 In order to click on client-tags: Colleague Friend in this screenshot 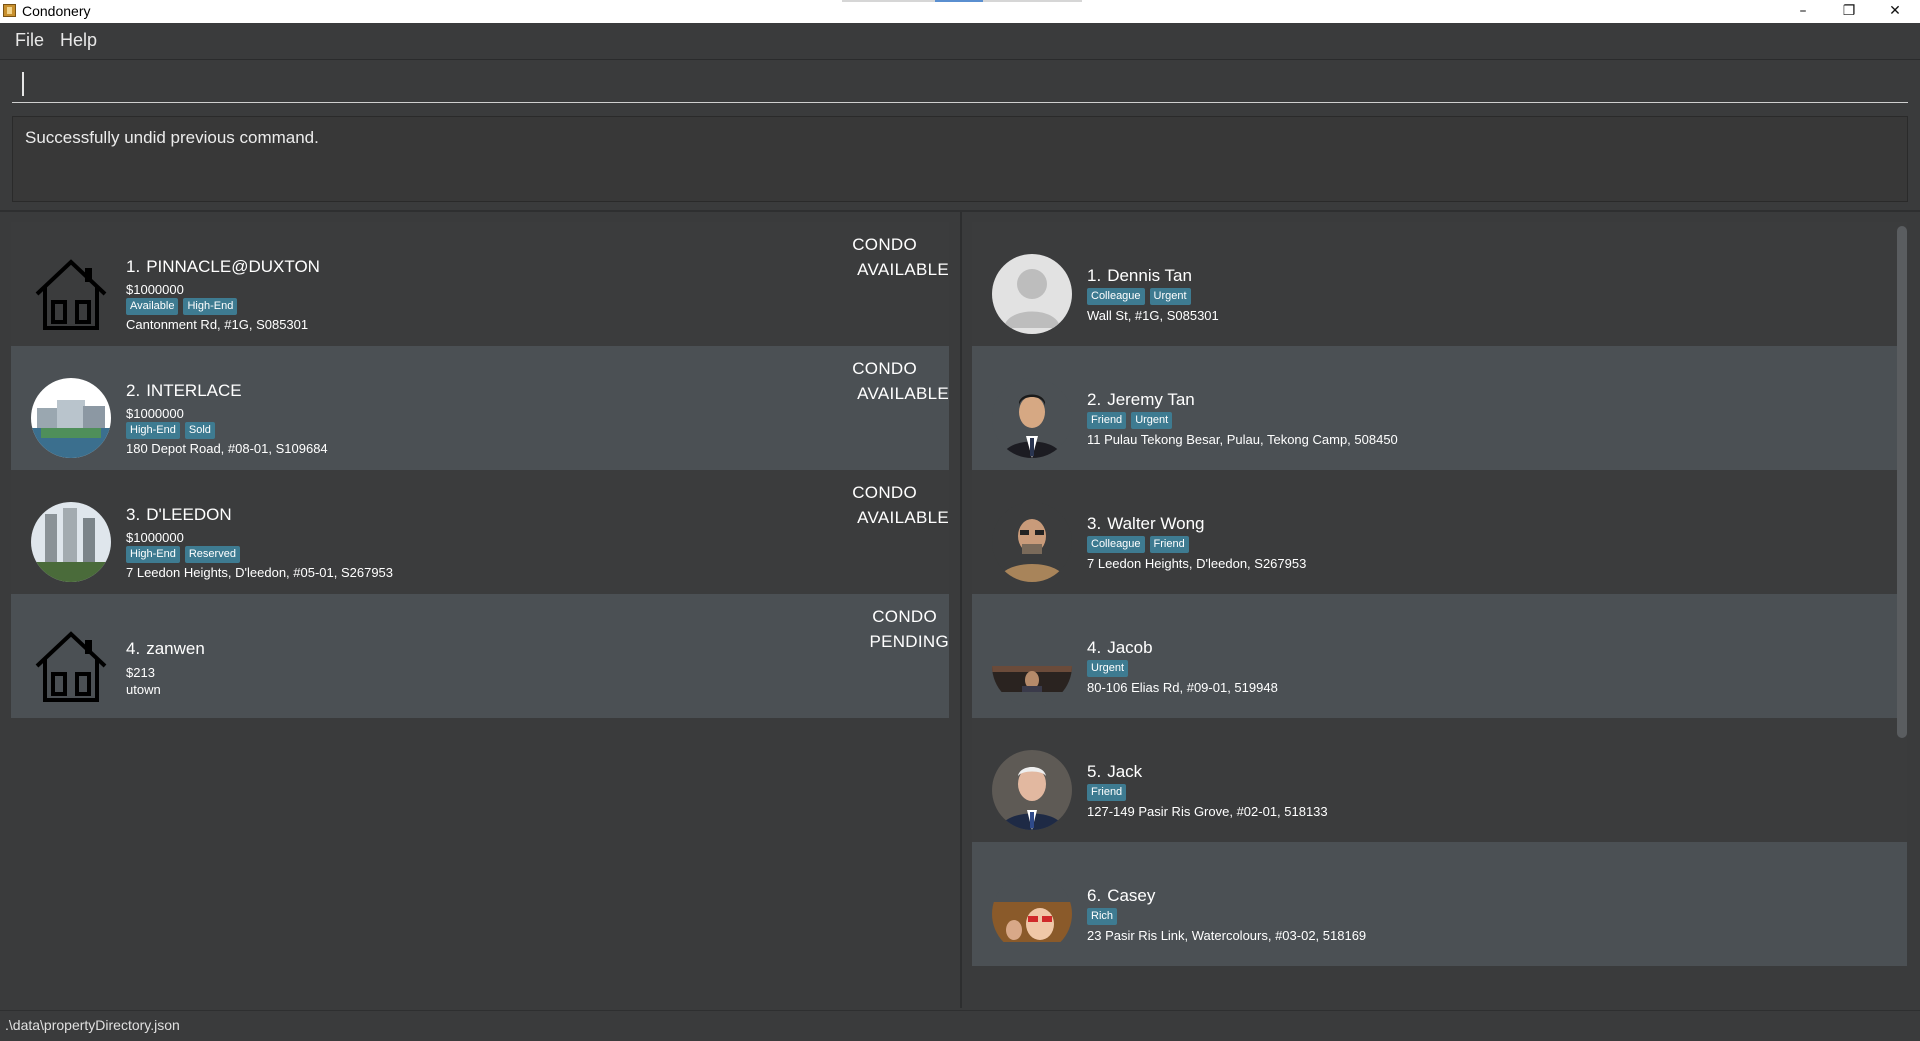, I will do `click(1138, 544)`.